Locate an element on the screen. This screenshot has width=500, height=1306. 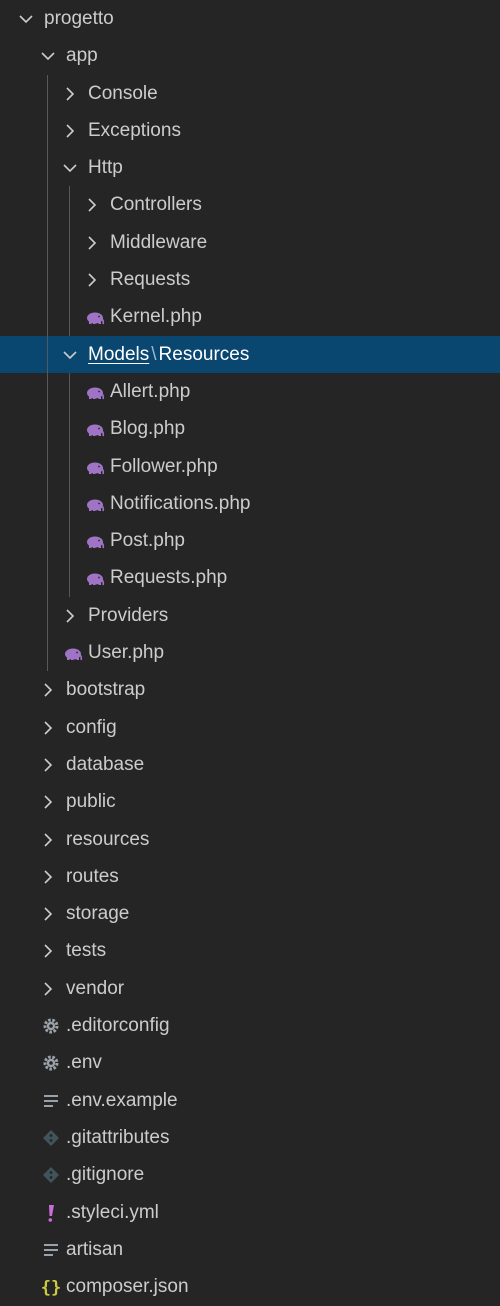
tree-file-styleci-yml: .styleci.yml is located at coordinates (250, 1212).